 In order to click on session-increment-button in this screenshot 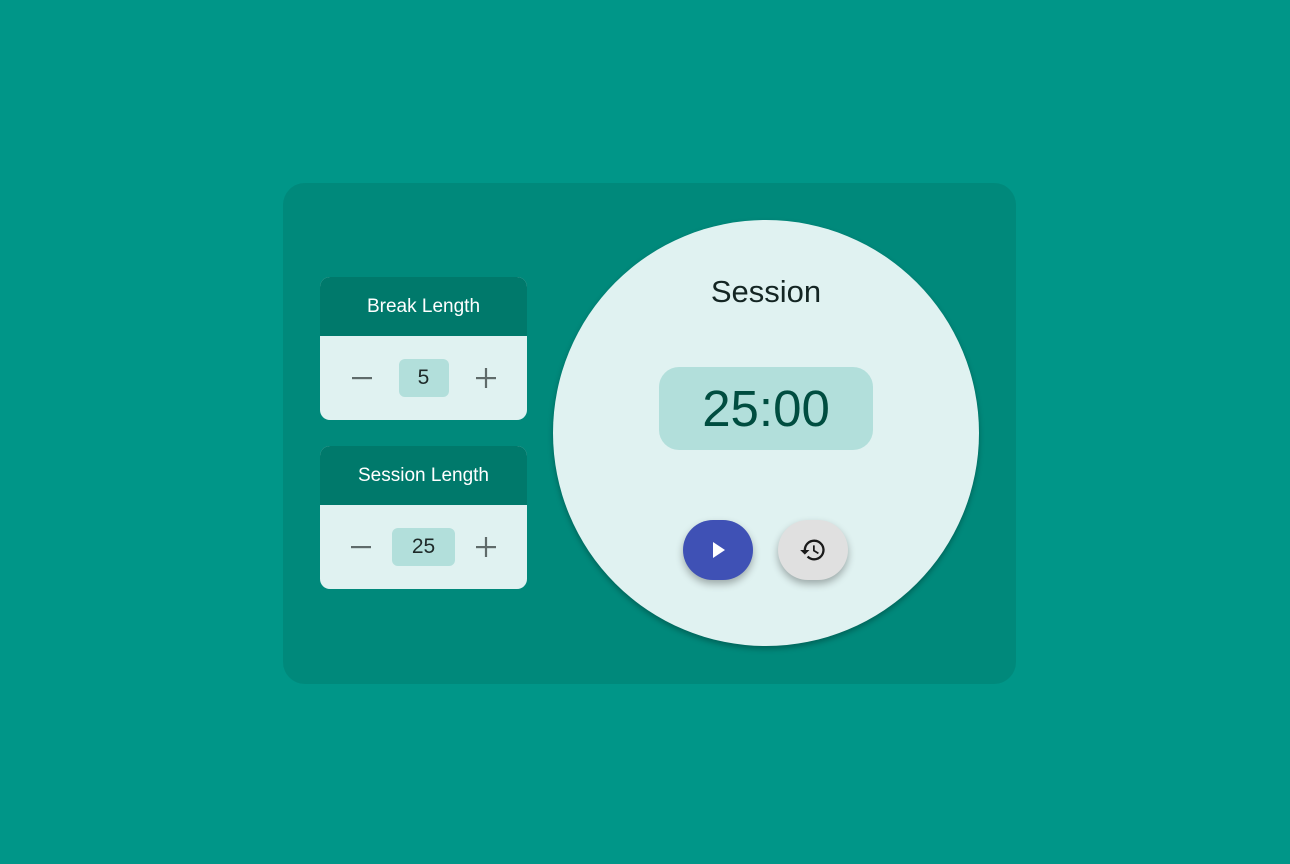, I will do `click(486, 547)`.